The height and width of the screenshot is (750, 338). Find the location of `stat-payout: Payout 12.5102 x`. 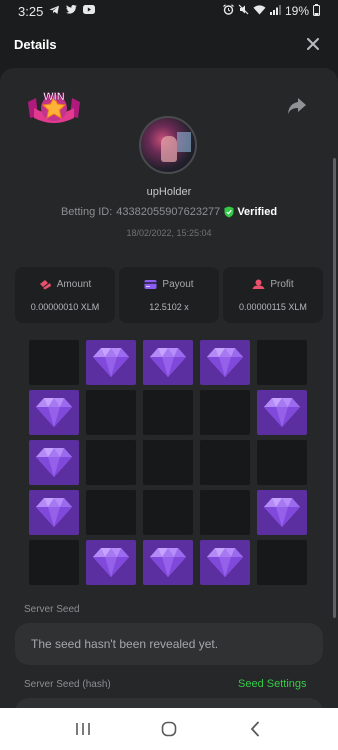

stat-payout: Payout 12.5102 x is located at coordinates (169, 295).